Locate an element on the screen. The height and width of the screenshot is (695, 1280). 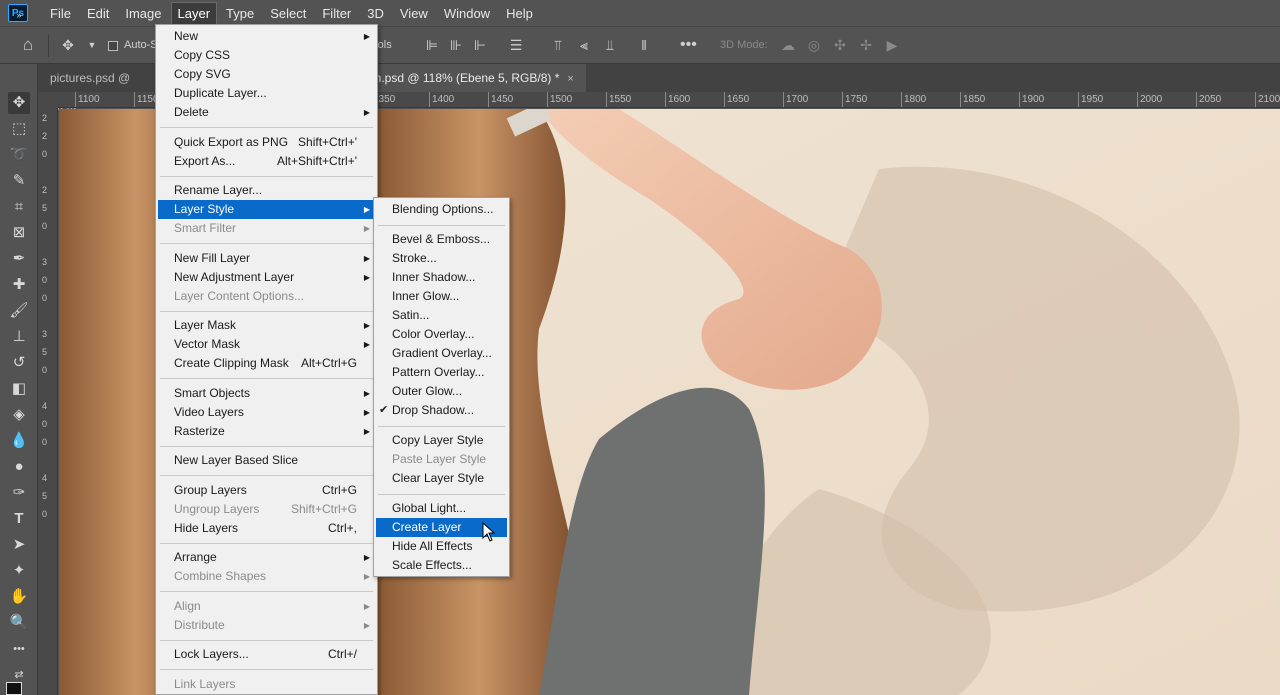
quick-selection-tool-icon: ✎ is located at coordinates (19, 181).